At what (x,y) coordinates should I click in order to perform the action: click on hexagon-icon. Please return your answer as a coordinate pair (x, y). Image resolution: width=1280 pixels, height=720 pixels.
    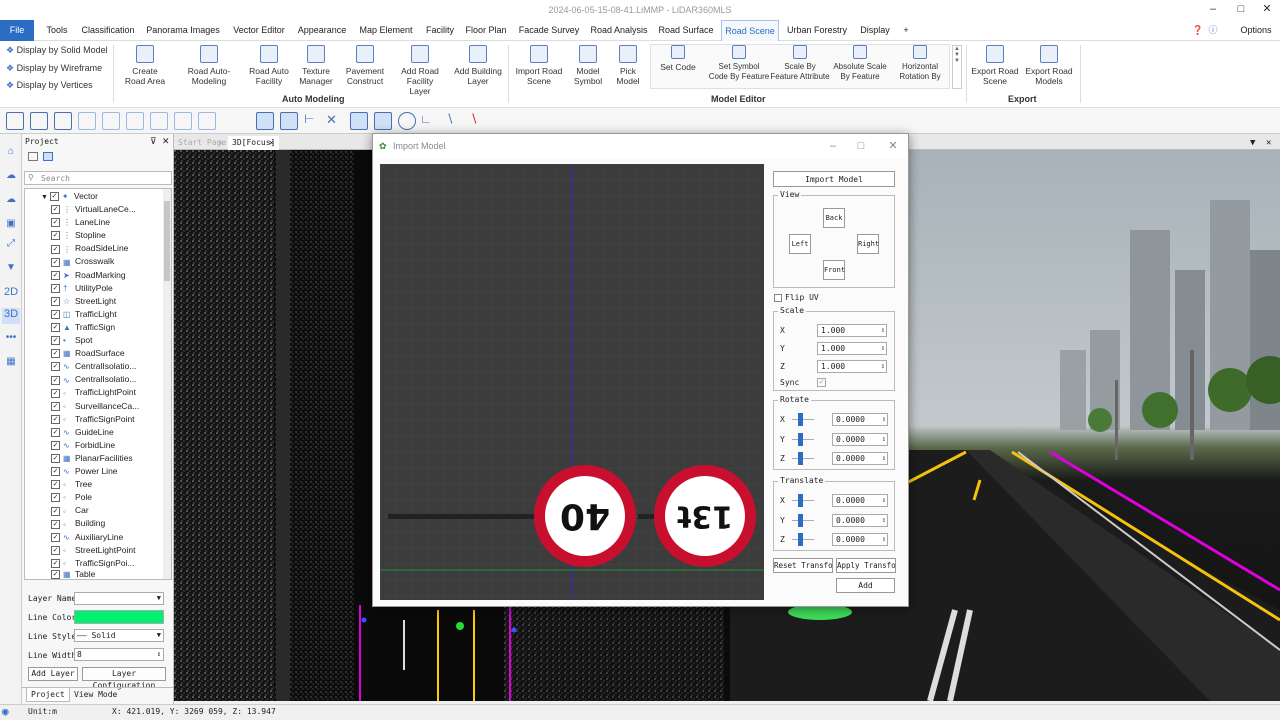
    Looking at the image, I should click on (87, 121).